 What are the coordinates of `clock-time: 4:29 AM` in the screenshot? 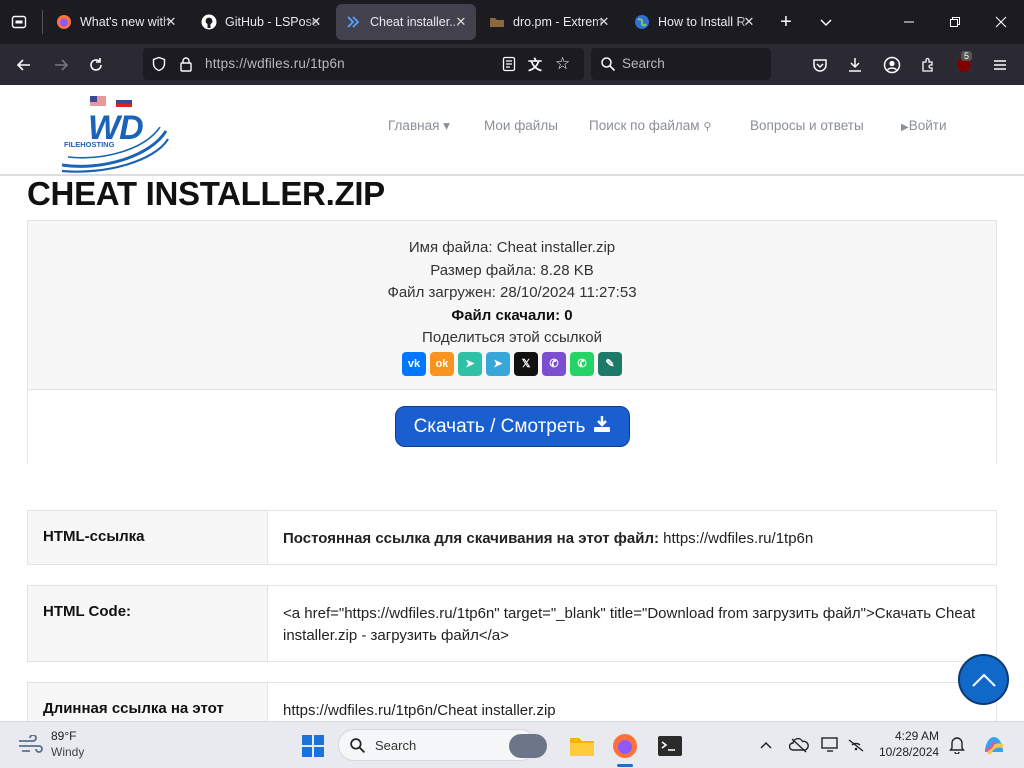 It's located at (917, 736).